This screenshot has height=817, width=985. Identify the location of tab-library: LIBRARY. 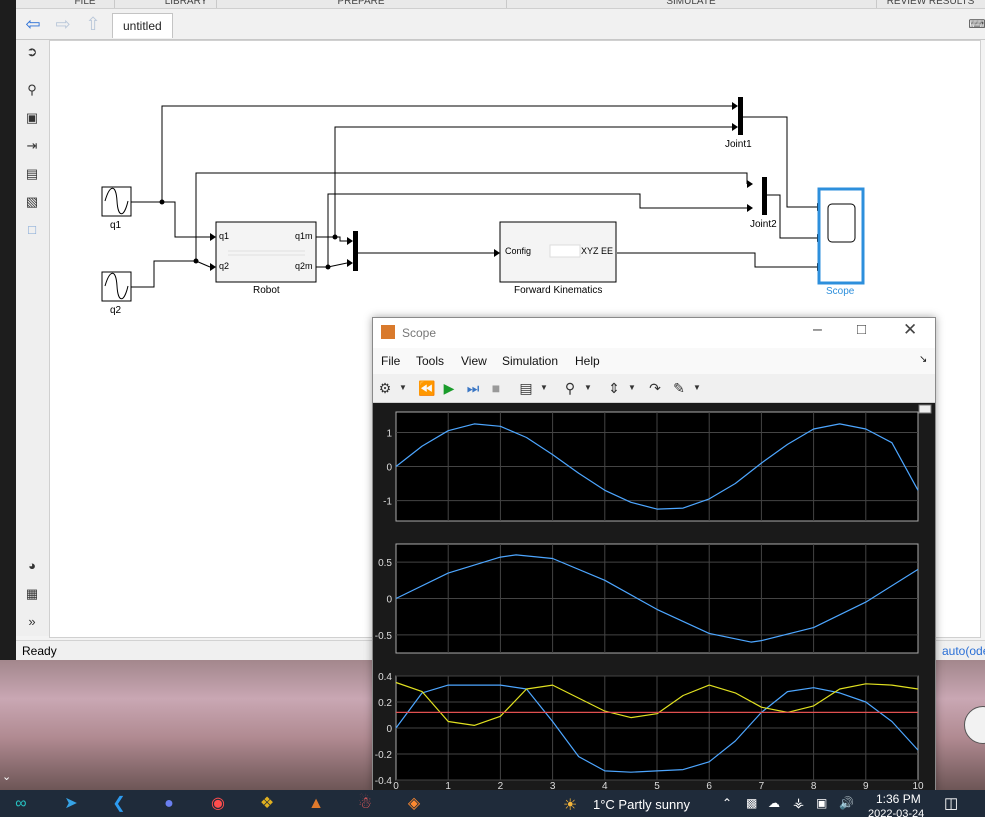
(186, 4).